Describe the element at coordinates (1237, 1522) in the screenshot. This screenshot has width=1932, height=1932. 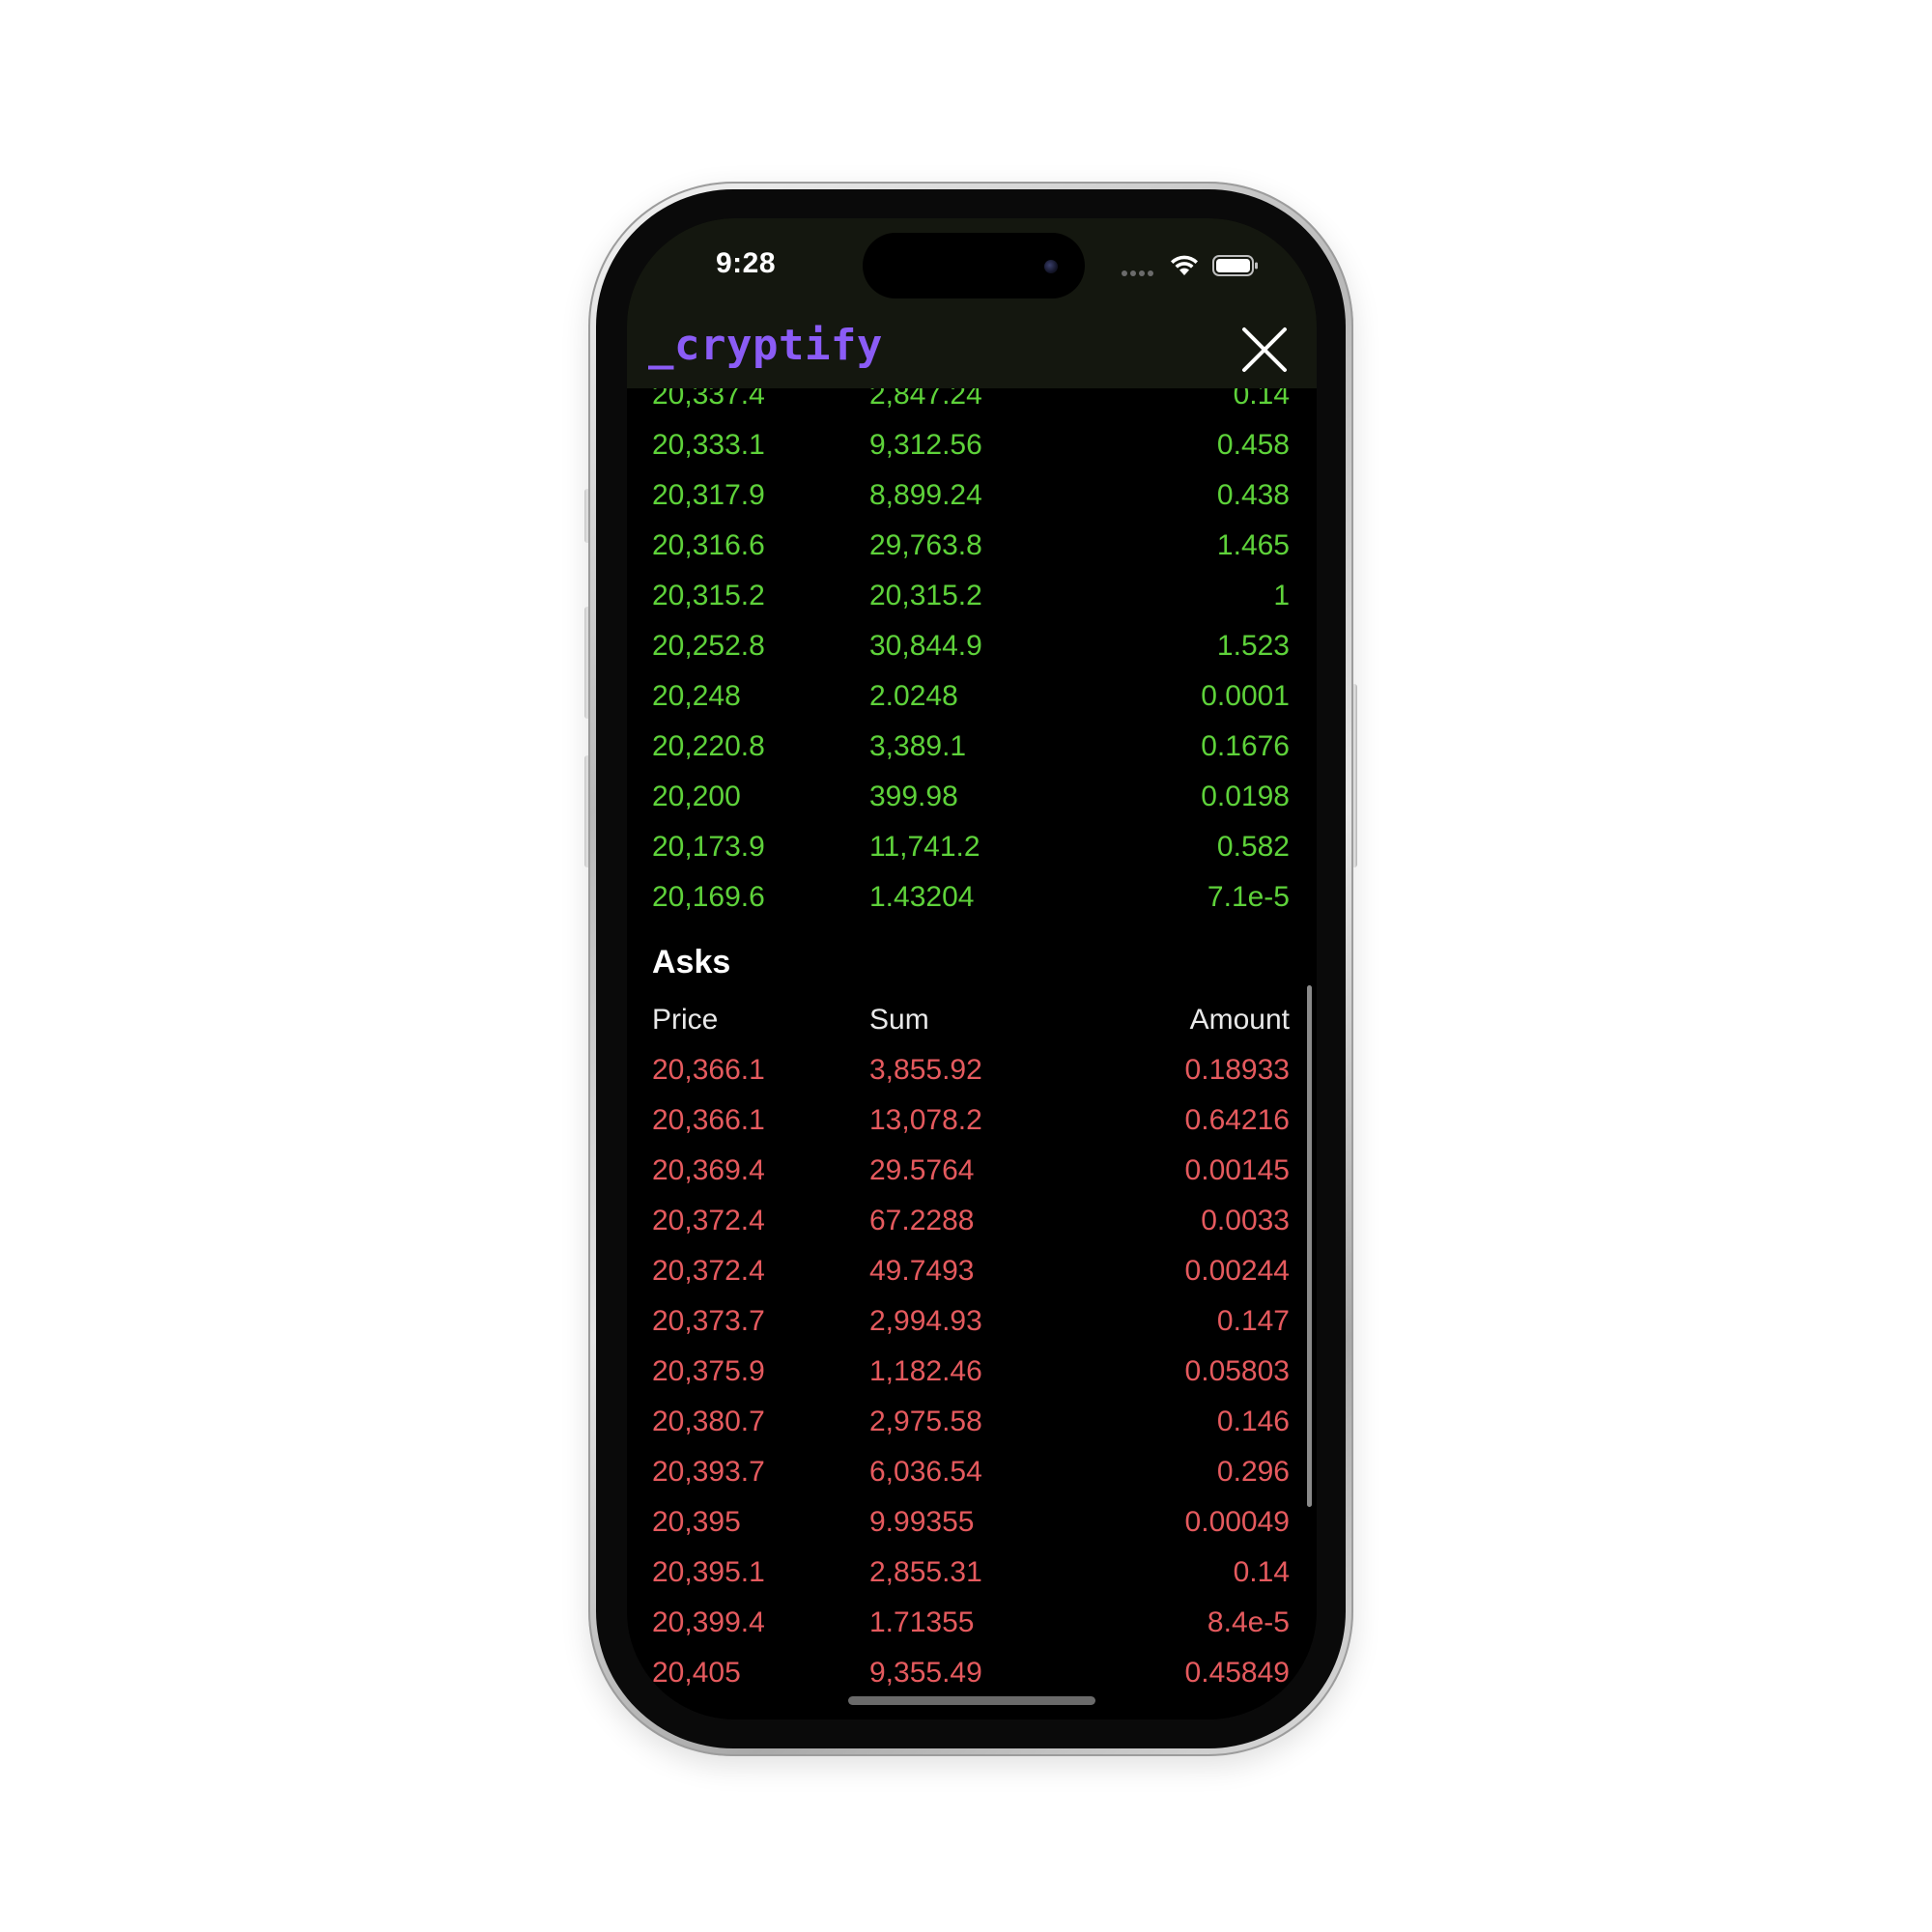
I see `amount-cell: 0.00049` at that location.